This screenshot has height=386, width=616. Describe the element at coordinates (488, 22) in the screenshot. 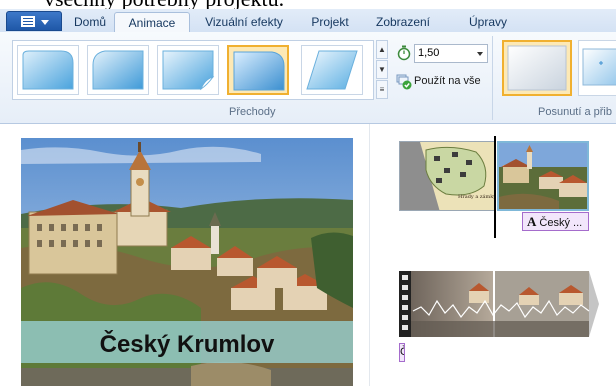

I see `tab-edit: Úpravy` at that location.